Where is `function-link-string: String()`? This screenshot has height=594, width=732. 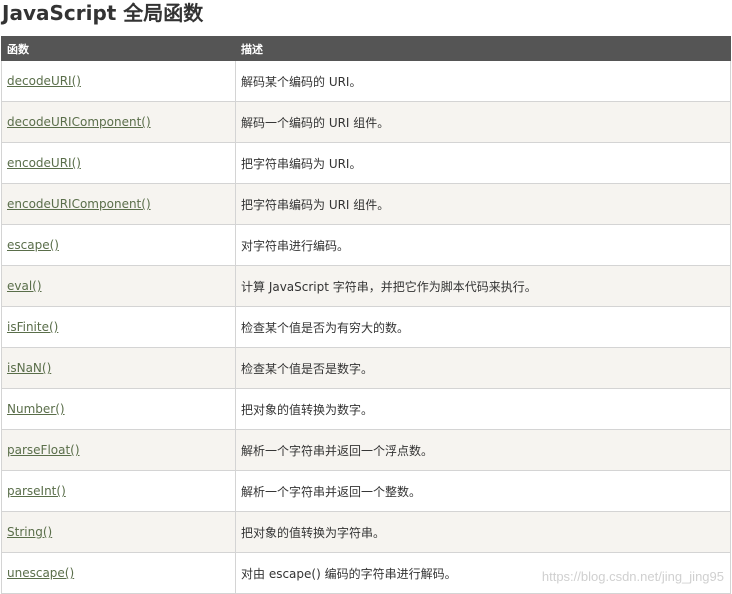 function-link-string: String() is located at coordinates (29, 532).